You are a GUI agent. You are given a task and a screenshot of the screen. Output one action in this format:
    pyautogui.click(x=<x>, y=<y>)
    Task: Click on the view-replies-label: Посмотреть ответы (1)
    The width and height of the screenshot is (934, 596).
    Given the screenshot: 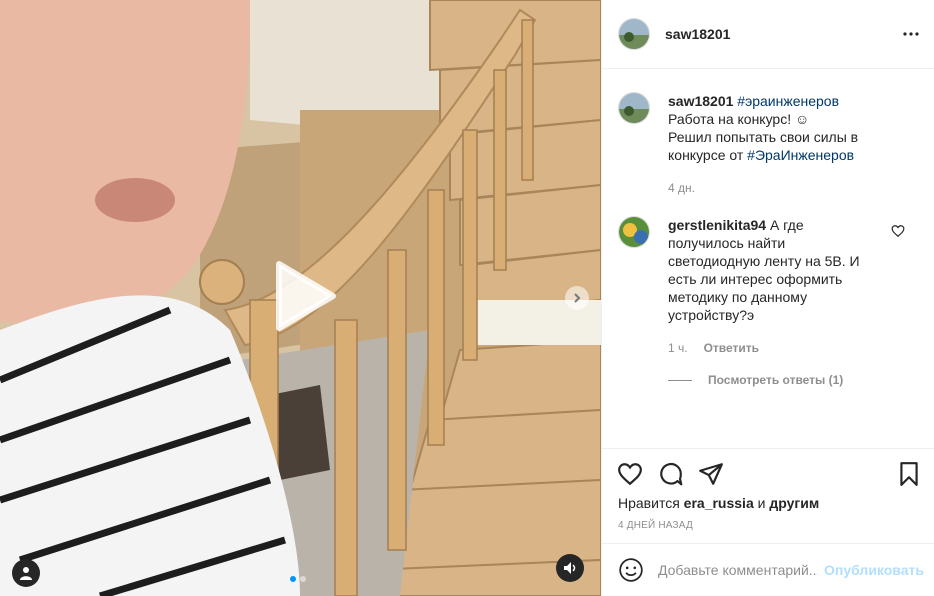 What is the action you would take?
    pyautogui.click(x=776, y=380)
    